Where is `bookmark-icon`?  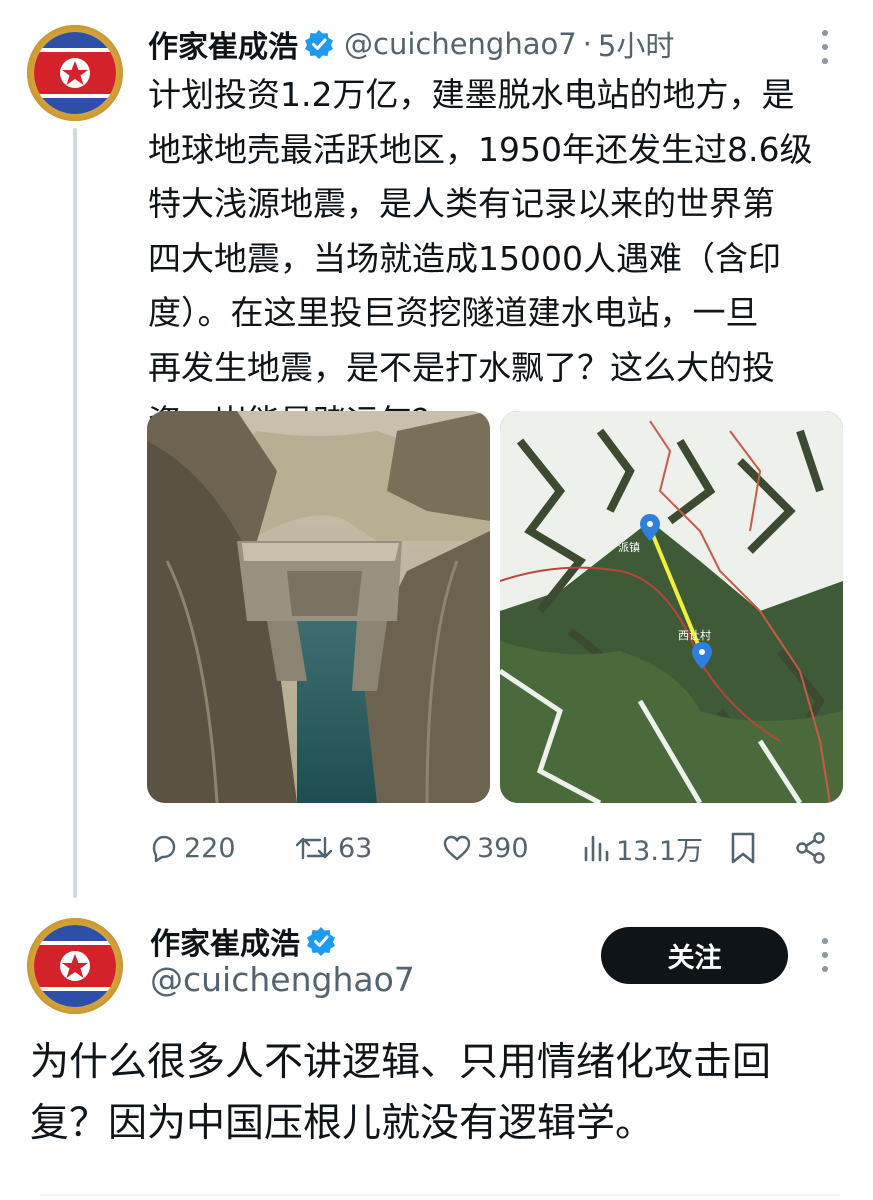
bookmark-icon is located at coordinates (743, 848).